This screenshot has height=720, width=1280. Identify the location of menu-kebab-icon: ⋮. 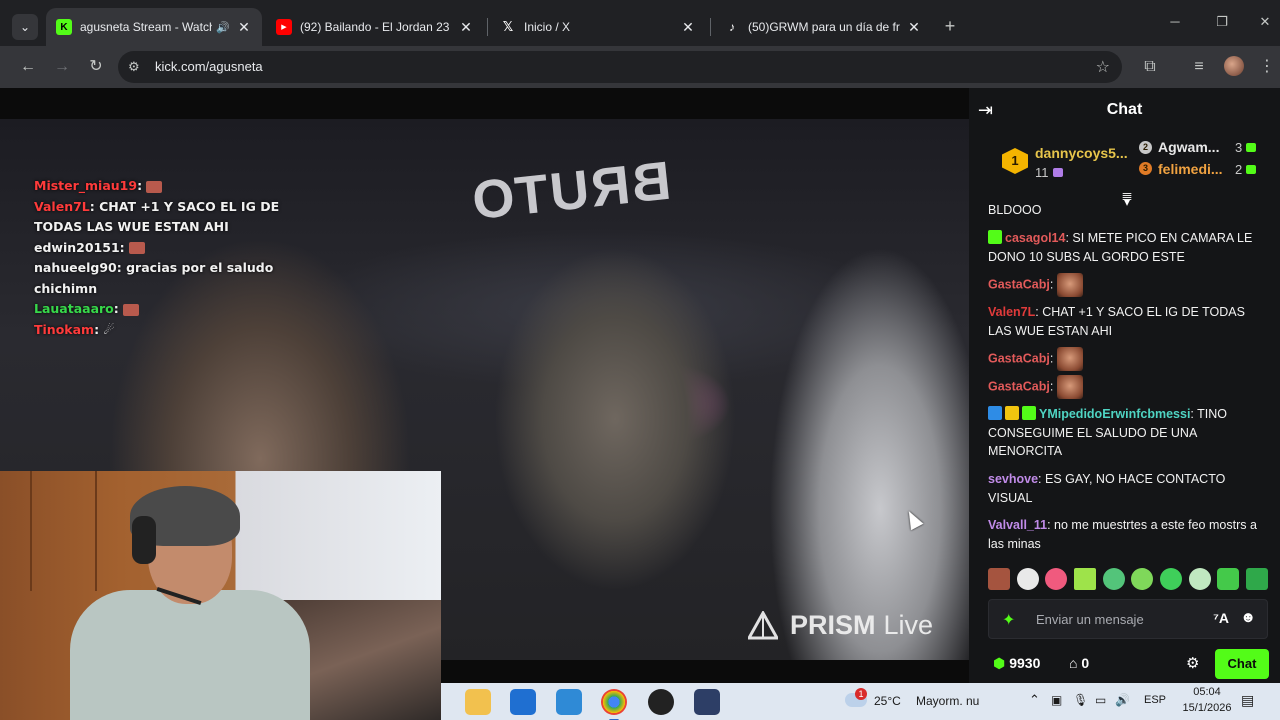
(1267, 67).